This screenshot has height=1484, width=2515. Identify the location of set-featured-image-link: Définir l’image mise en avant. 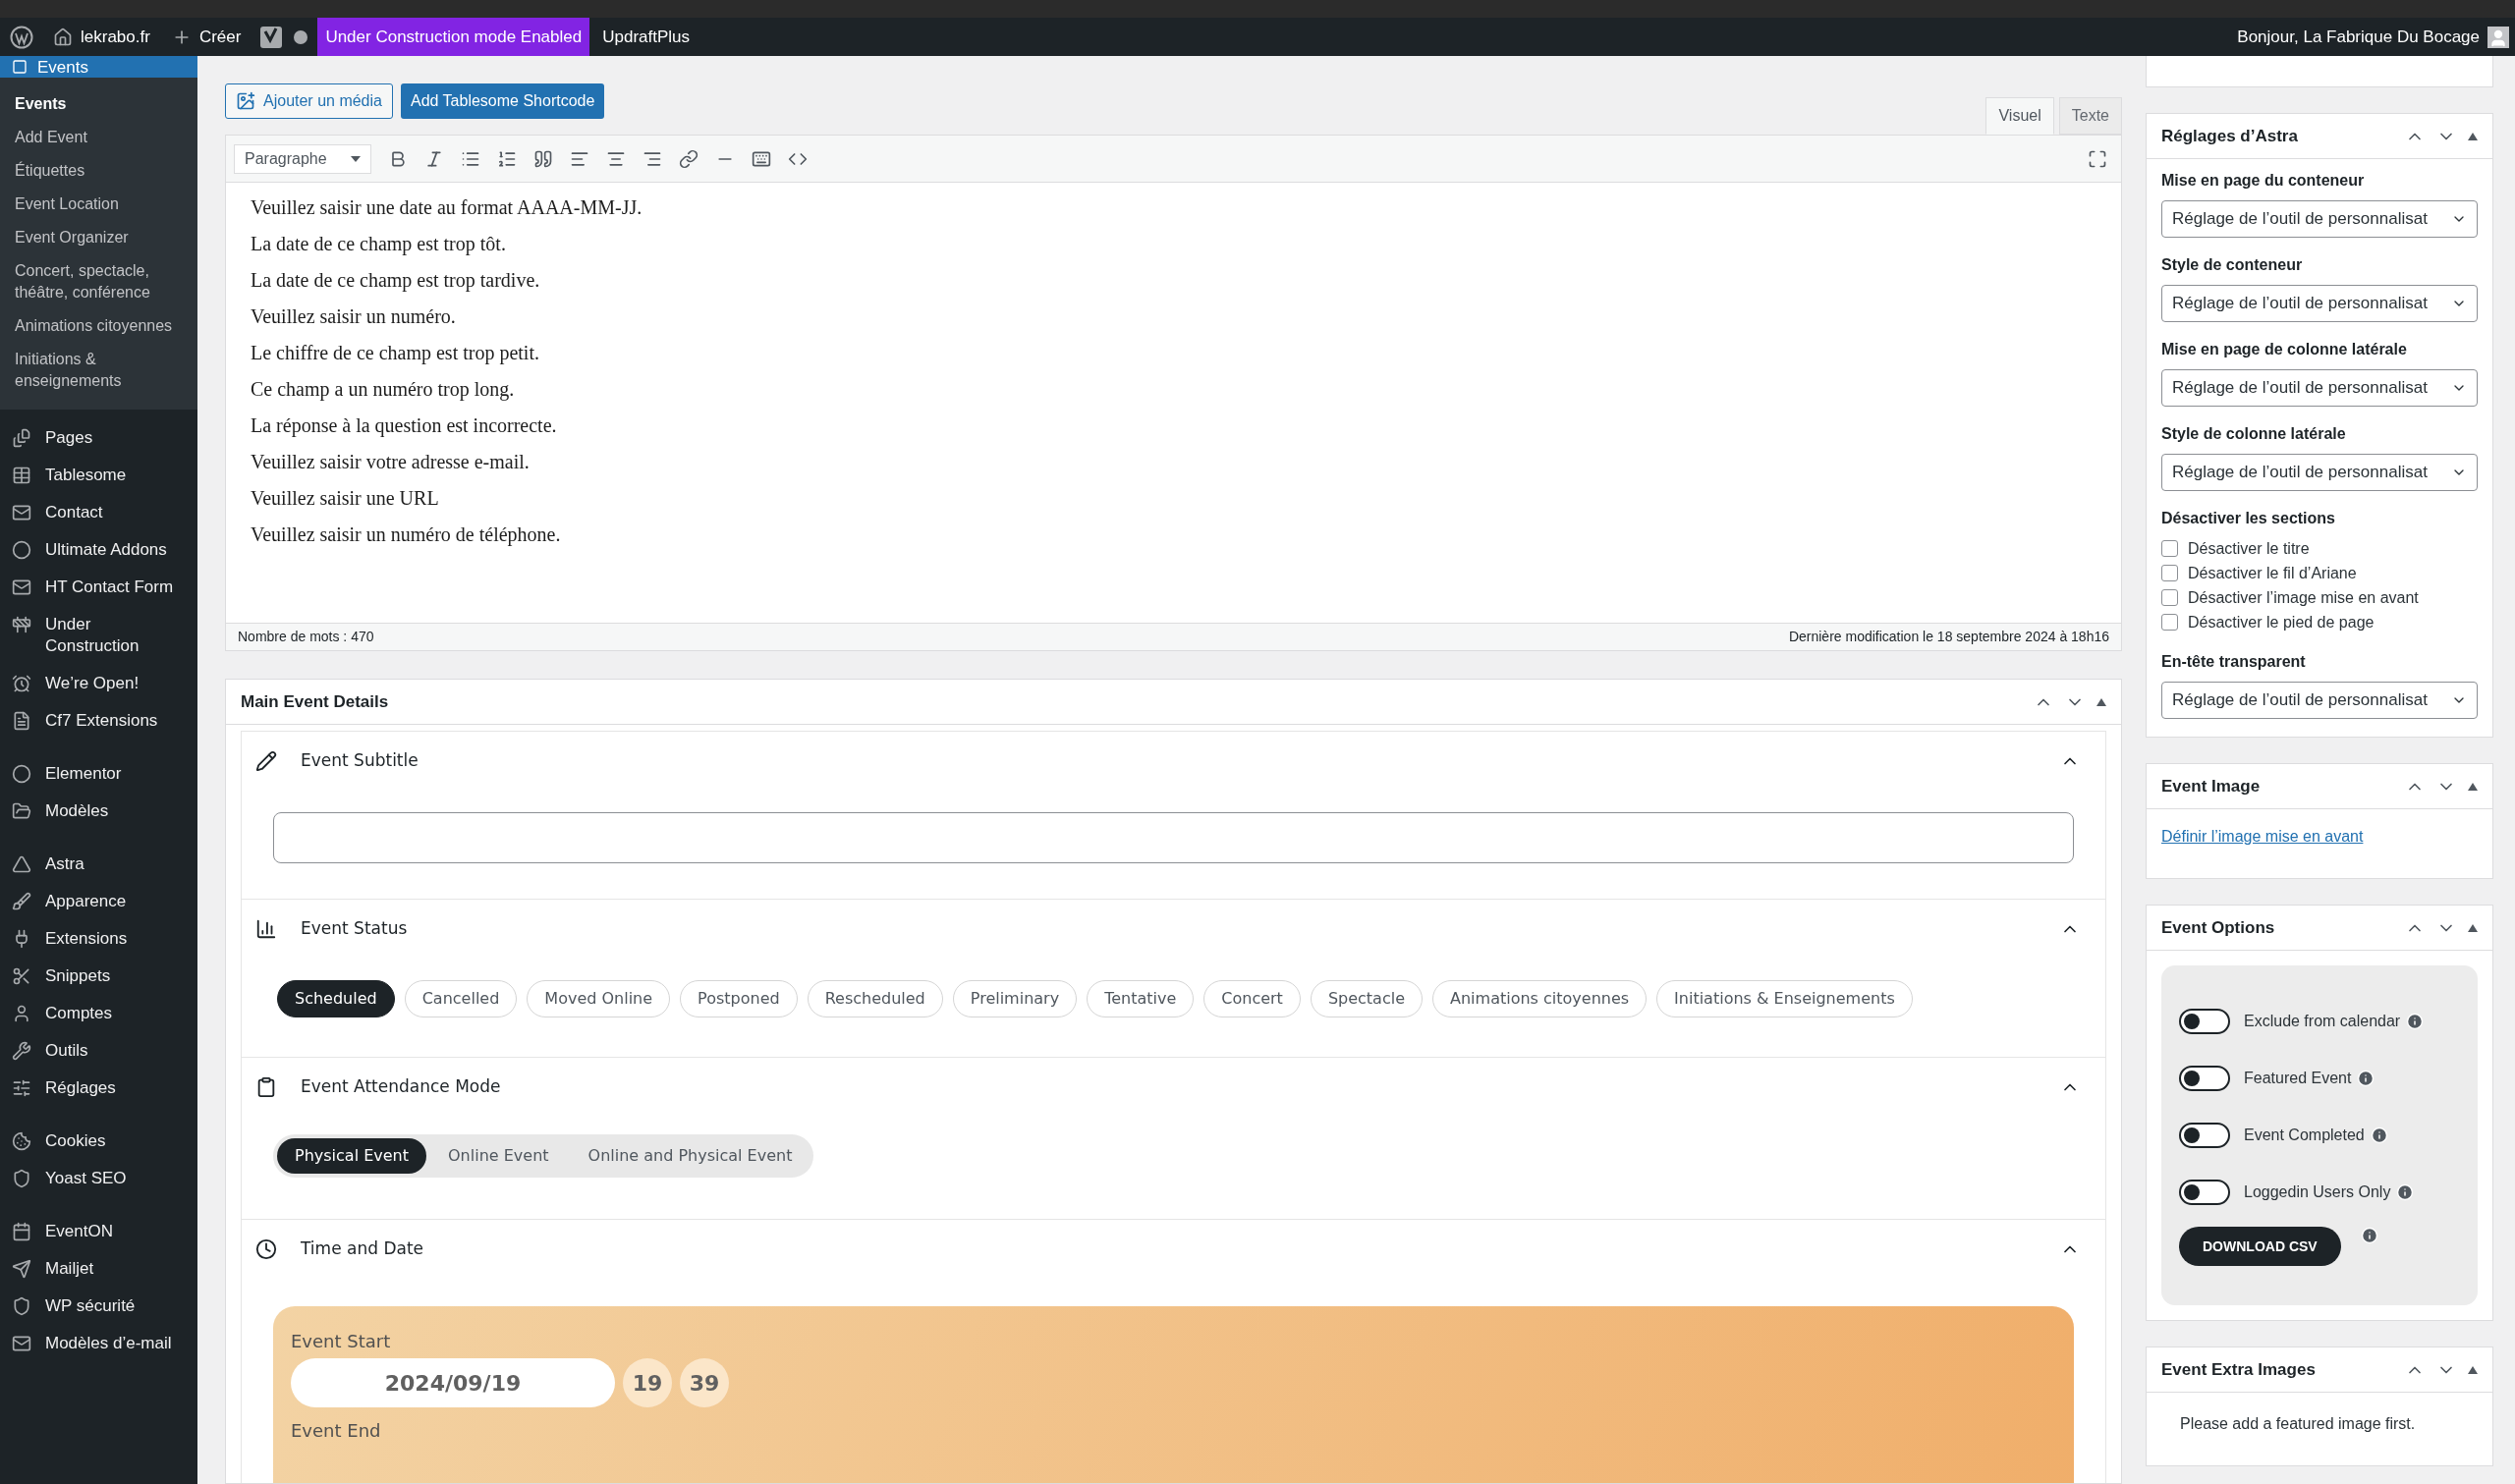
(2262, 836).